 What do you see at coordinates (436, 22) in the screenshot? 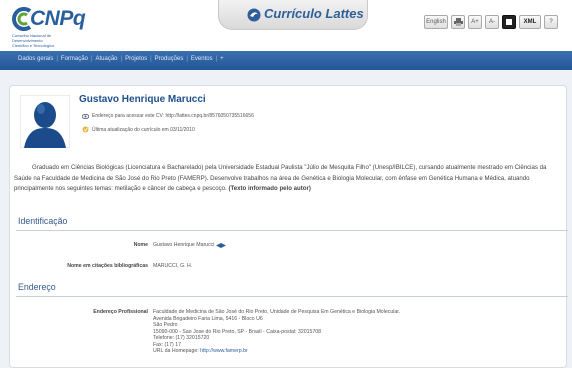
I see `language-button: English` at bounding box center [436, 22].